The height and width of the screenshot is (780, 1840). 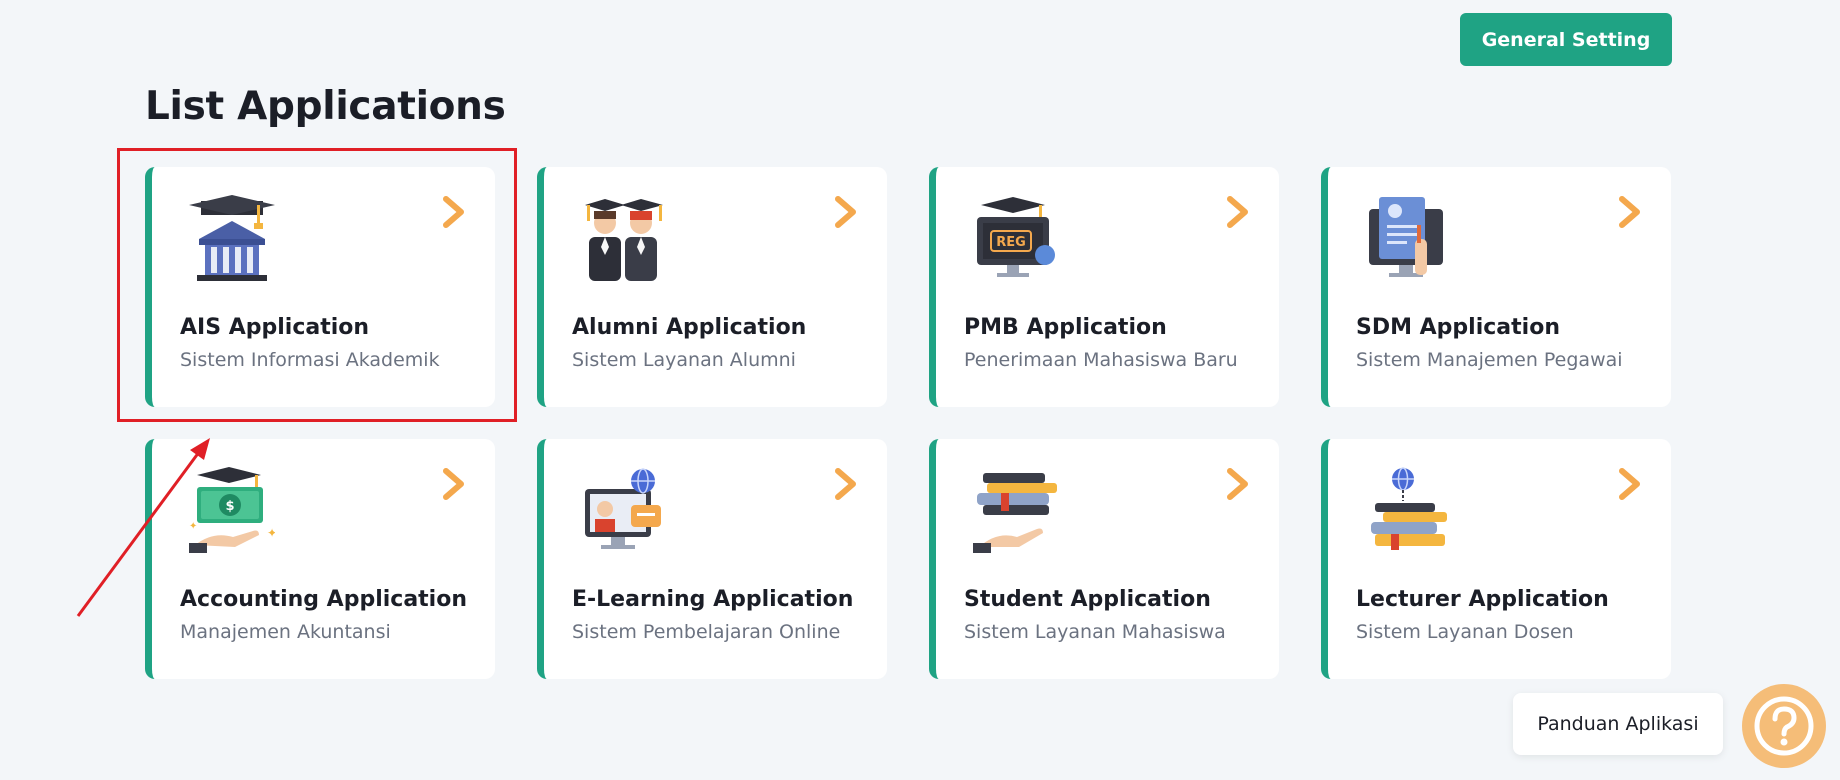 What do you see at coordinates (1489, 360) in the screenshot?
I see `app-subtitle: Sistem Manajemen Pegawai` at bounding box center [1489, 360].